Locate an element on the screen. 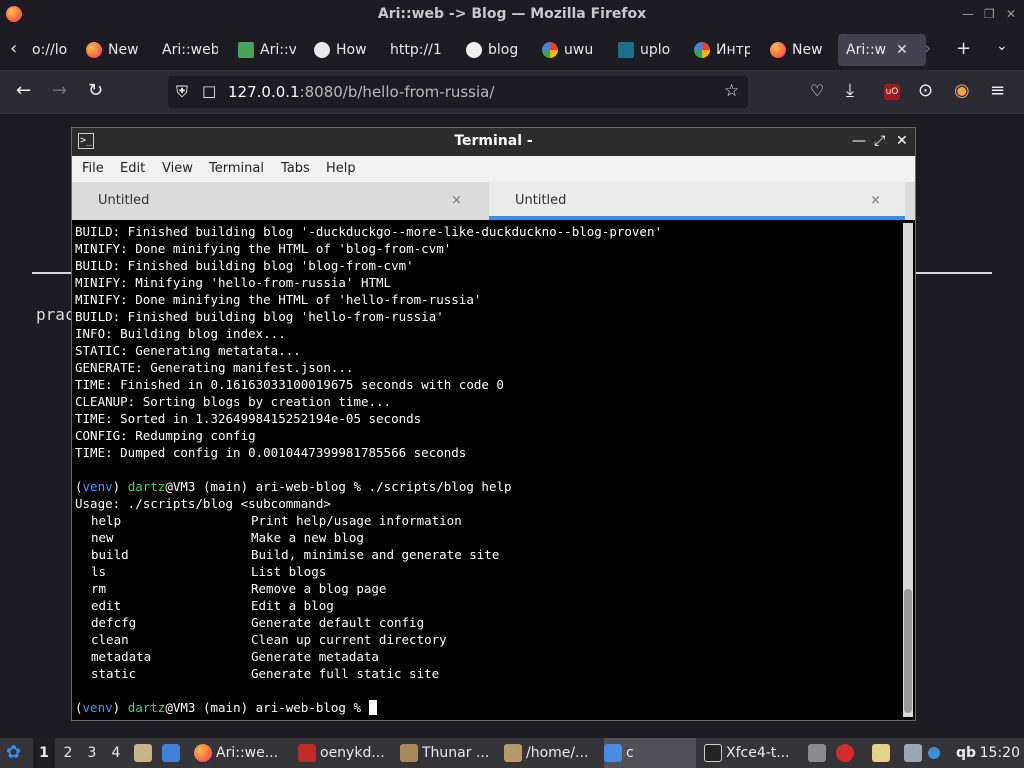 Image resolution: width=1024 pixels, height=768 pixels. terminal-title: Terminal - is located at coordinates (493, 141).